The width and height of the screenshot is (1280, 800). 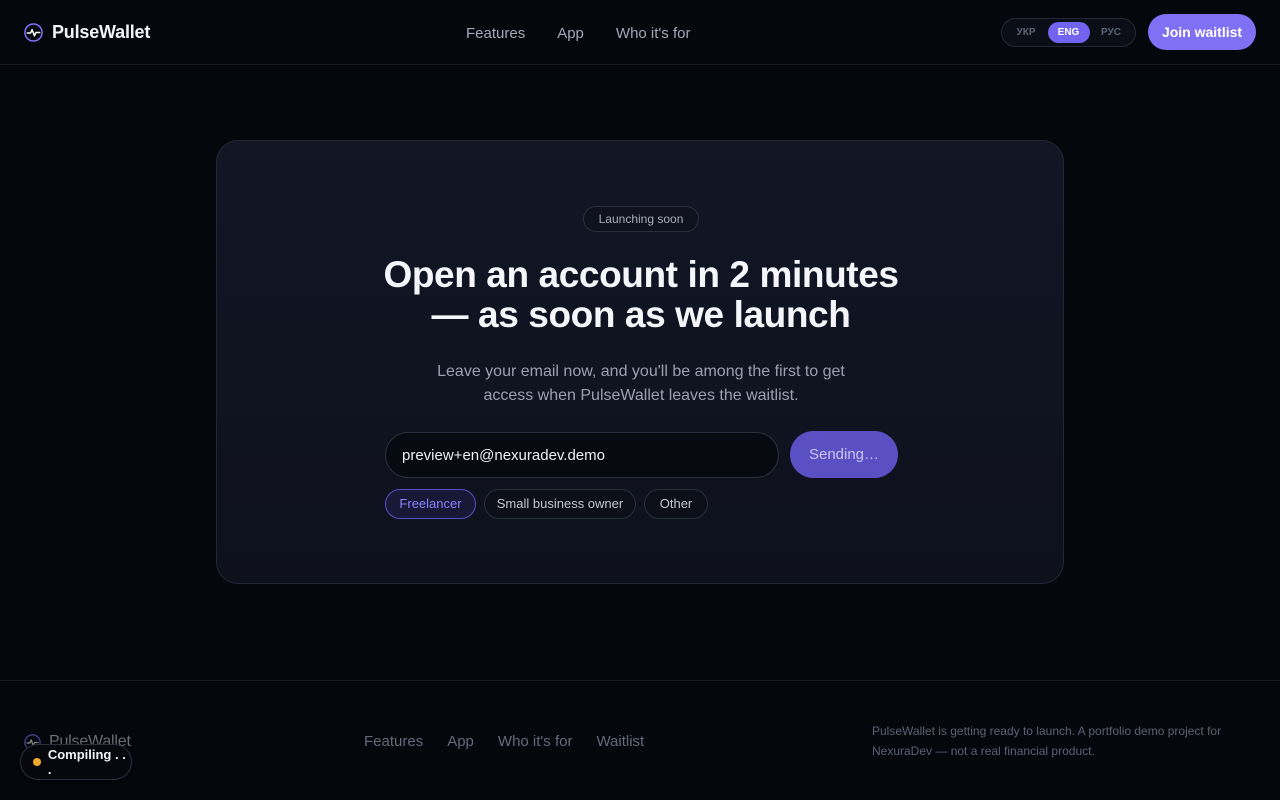 I want to click on nav-link-who-its-for: Who it's for, so click(x=653, y=33).